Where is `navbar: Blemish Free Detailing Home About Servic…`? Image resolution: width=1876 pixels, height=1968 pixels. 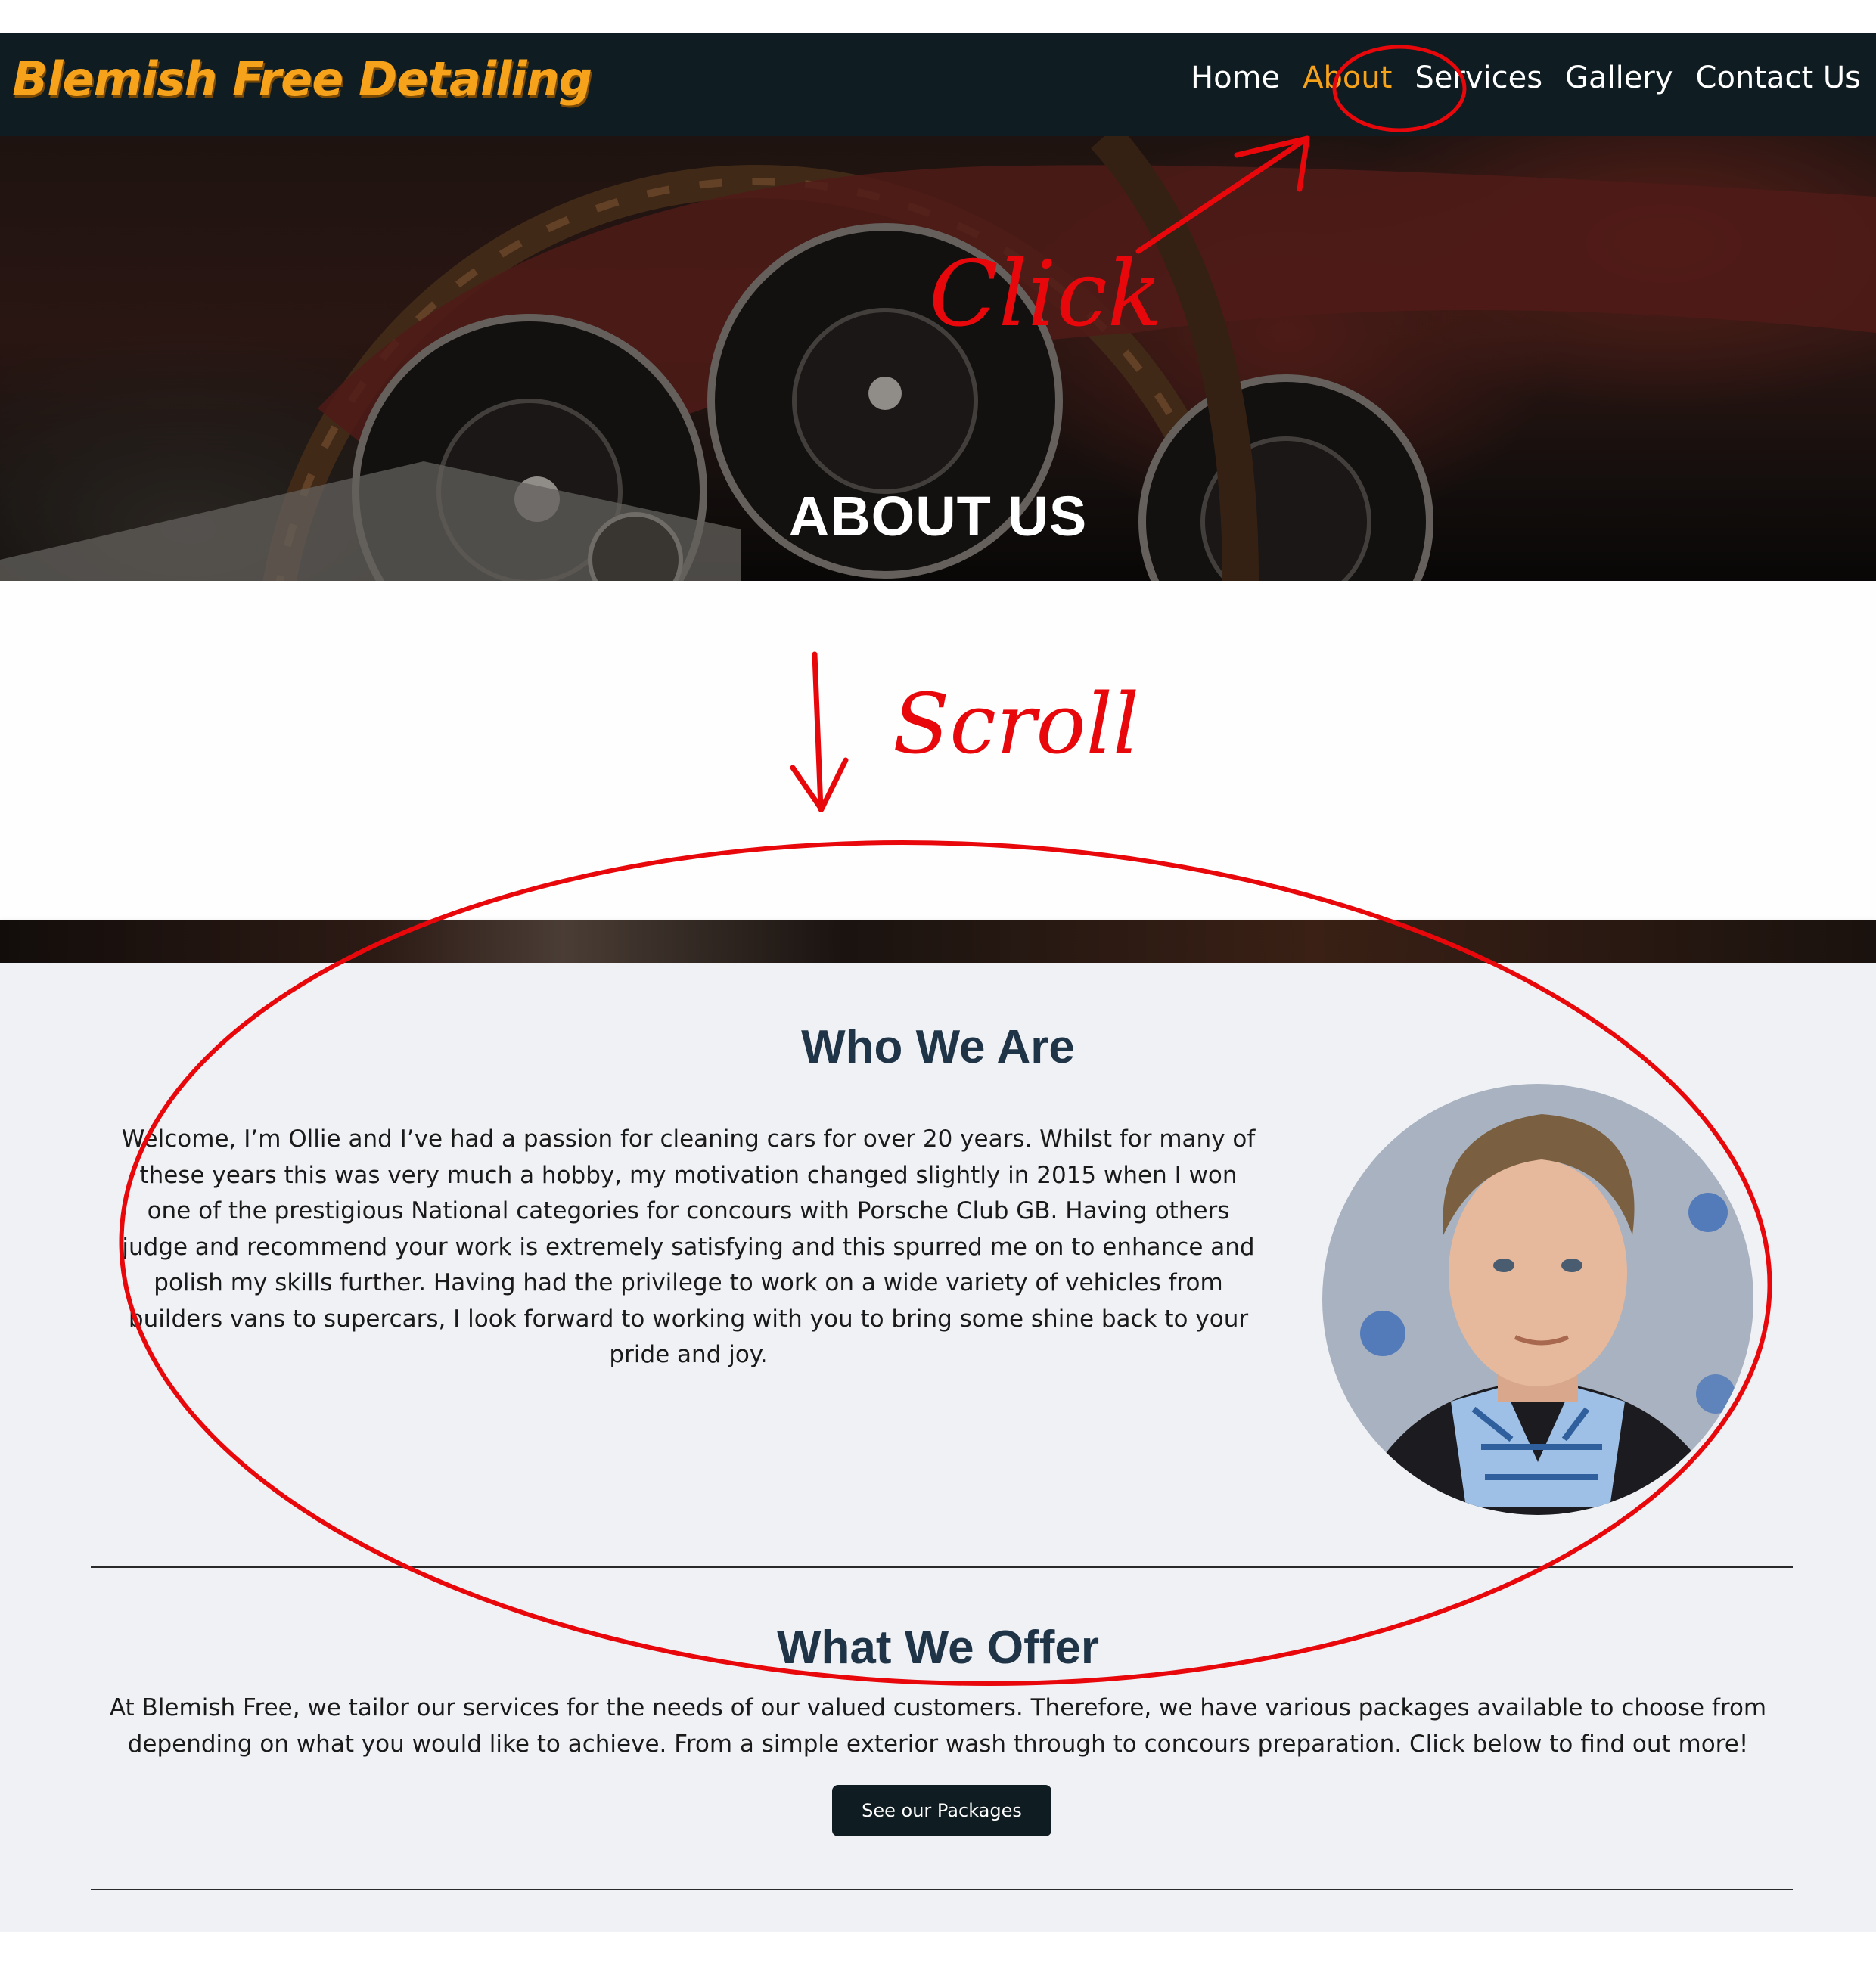 navbar: Blemish Free Detailing Home About Servic… is located at coordinates (938, 85).